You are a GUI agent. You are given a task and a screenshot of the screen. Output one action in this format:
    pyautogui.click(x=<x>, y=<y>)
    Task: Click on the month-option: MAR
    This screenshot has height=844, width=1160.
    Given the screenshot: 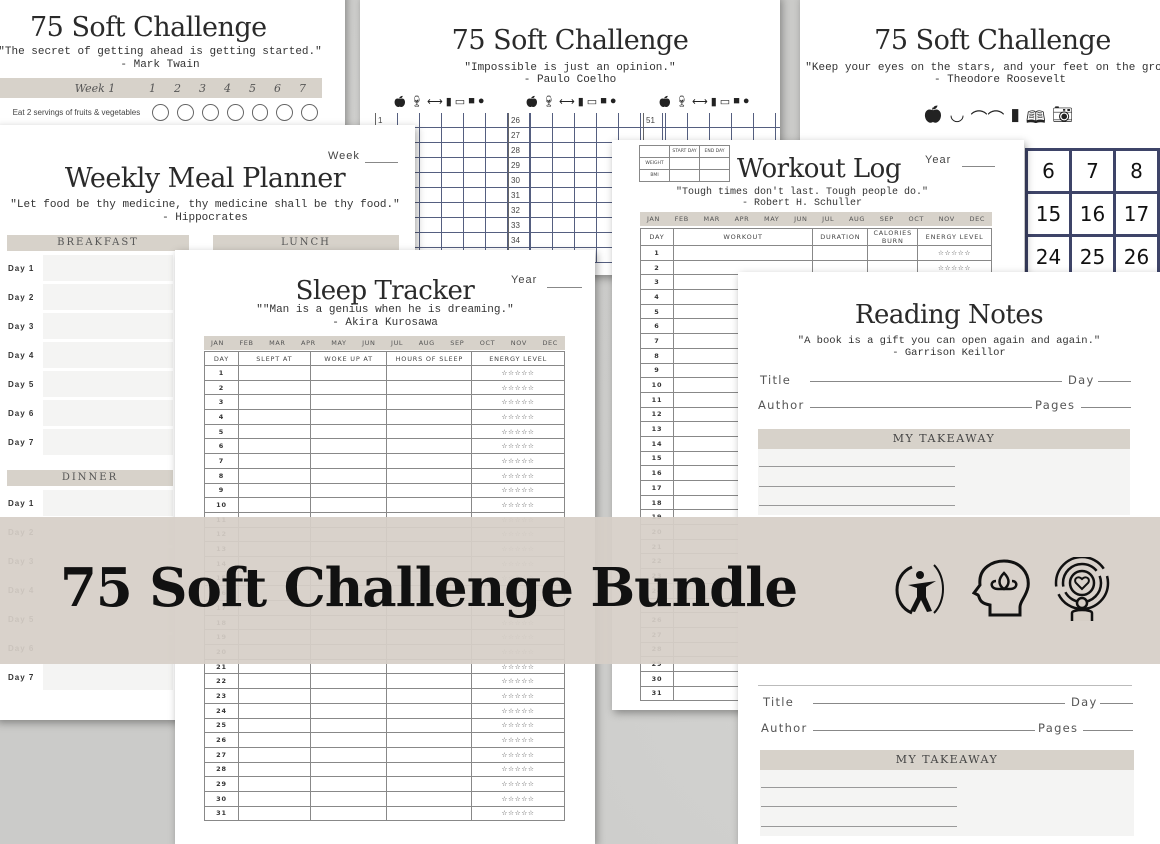 What is the action you would take?
    pyautogui.click(x=277, y=343)
    